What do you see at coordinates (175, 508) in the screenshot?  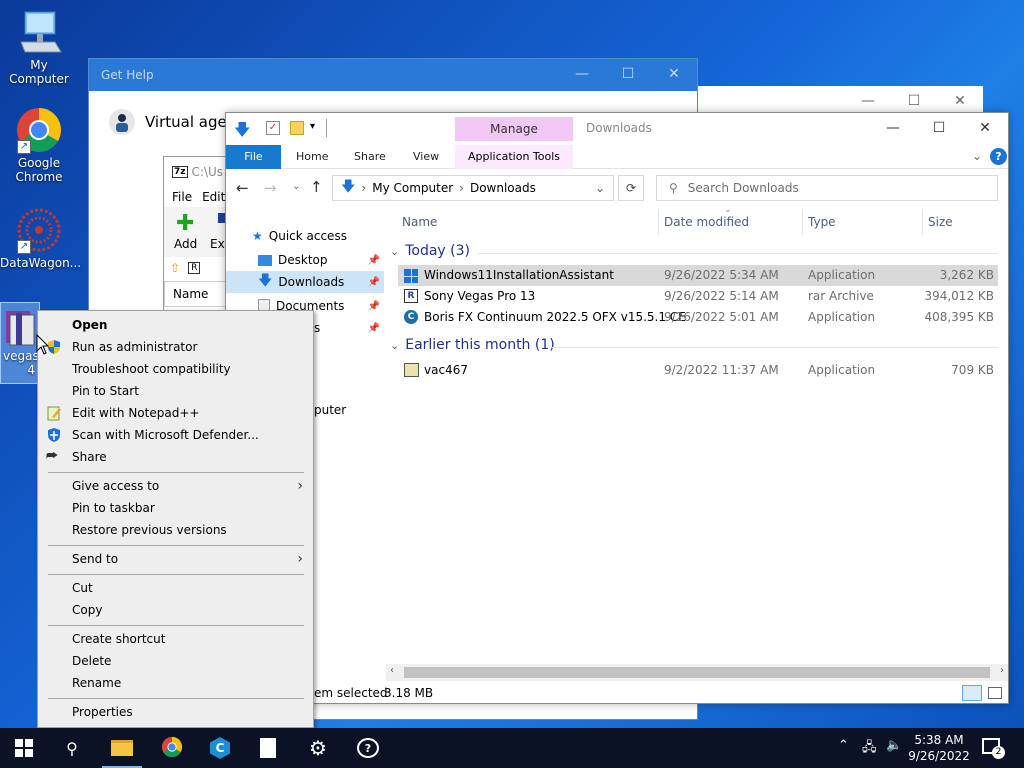 I see `menu-item-pin-to-taskbar: Pin to taskbar` at bounding box center [175, 508].